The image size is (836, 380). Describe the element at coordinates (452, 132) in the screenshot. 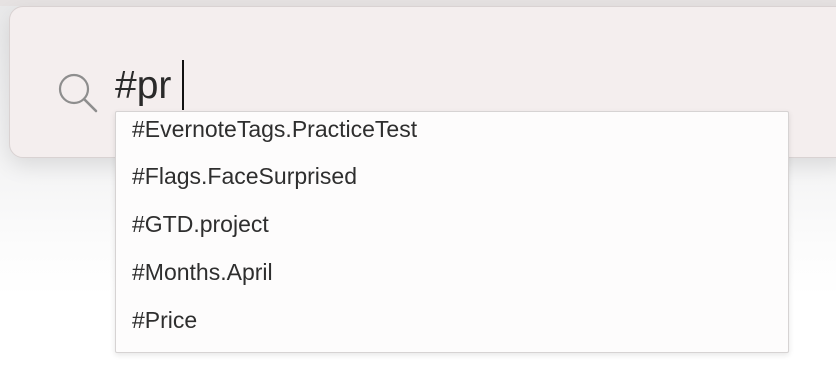

I see `suggestion-item: #EvernoteTags.PracticeTest` at that location.